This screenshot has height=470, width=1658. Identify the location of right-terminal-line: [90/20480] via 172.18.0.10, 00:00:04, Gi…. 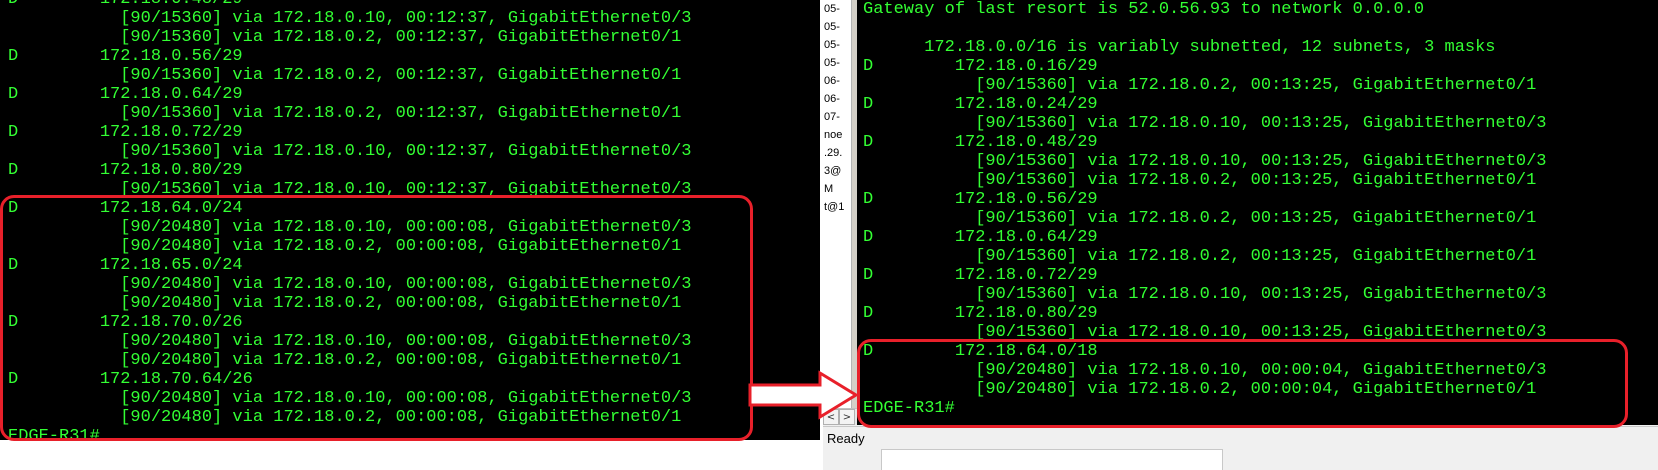
(1205, 370).